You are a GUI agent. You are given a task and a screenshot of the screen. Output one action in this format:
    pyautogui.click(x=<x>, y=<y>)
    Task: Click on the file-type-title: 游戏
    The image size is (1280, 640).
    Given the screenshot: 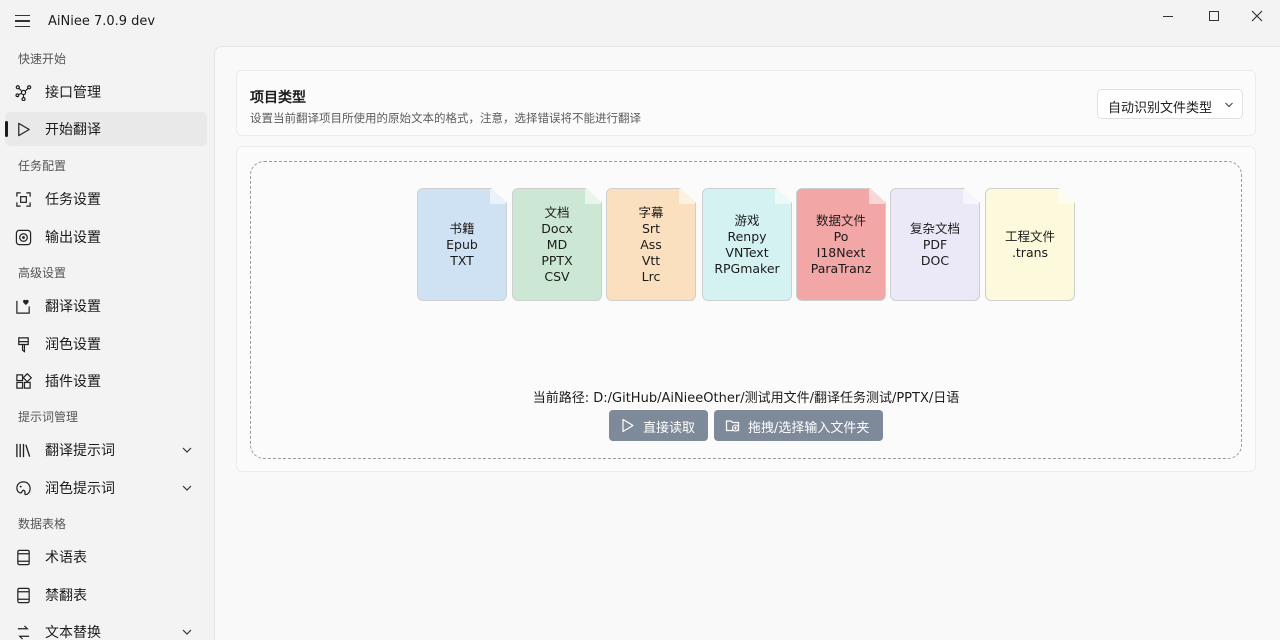 What is the action you would take?
    pyautogui.click(x=747, y=220)
    